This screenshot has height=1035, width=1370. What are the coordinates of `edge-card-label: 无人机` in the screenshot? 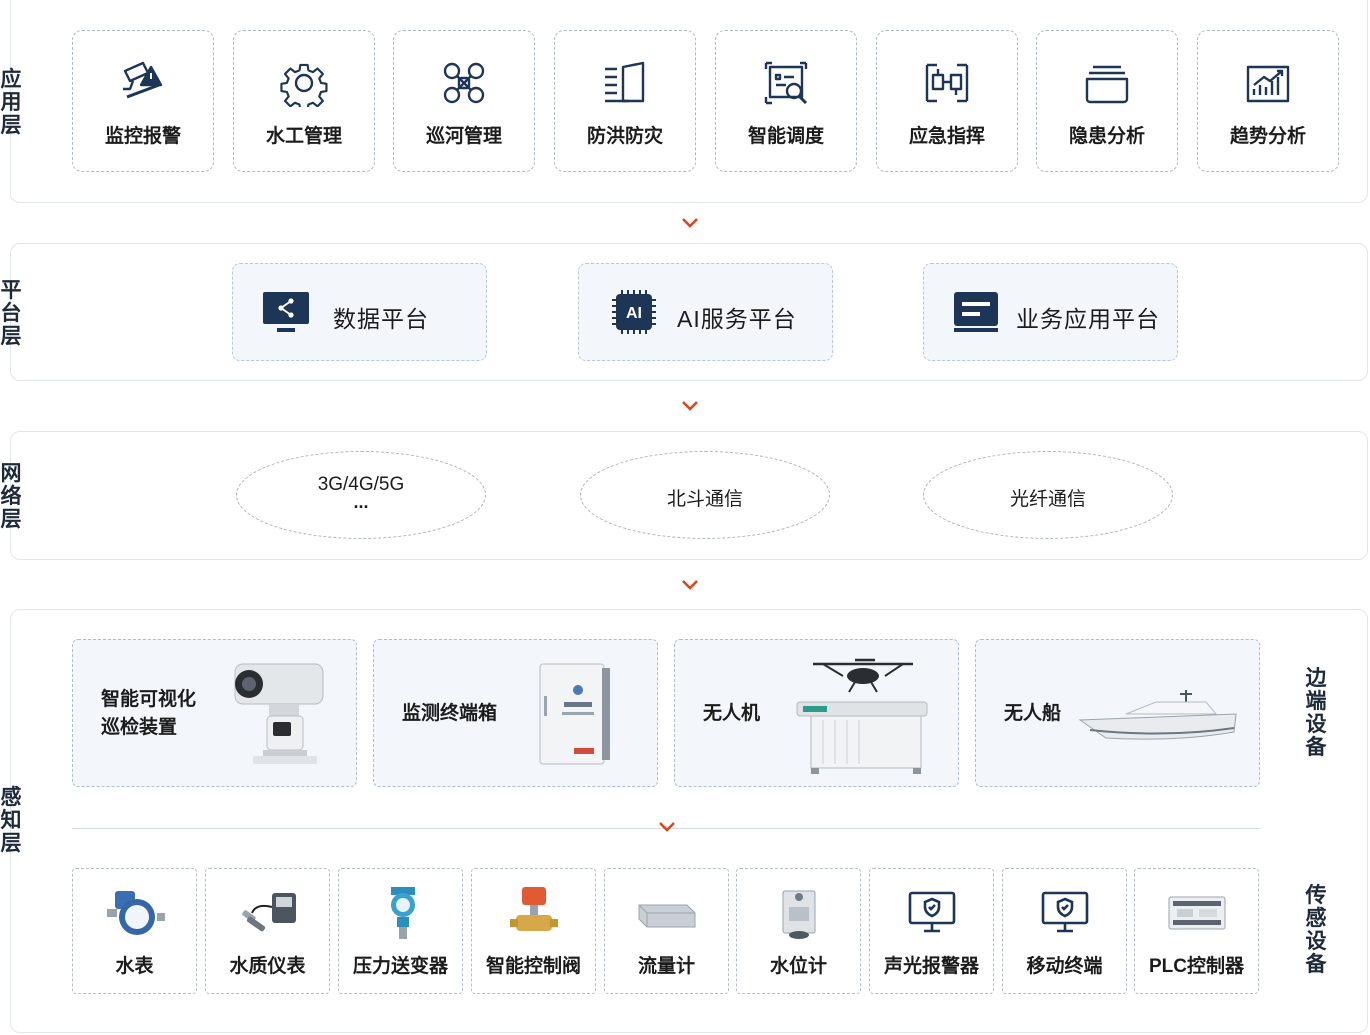 It's located at (732, 713).